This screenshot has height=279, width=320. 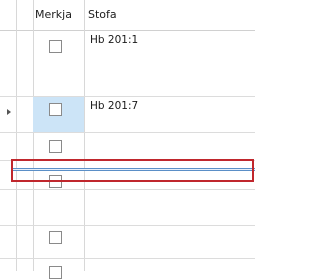 I want to click on stofa-cell: Hb 201:1, so click(x=114, y=40).